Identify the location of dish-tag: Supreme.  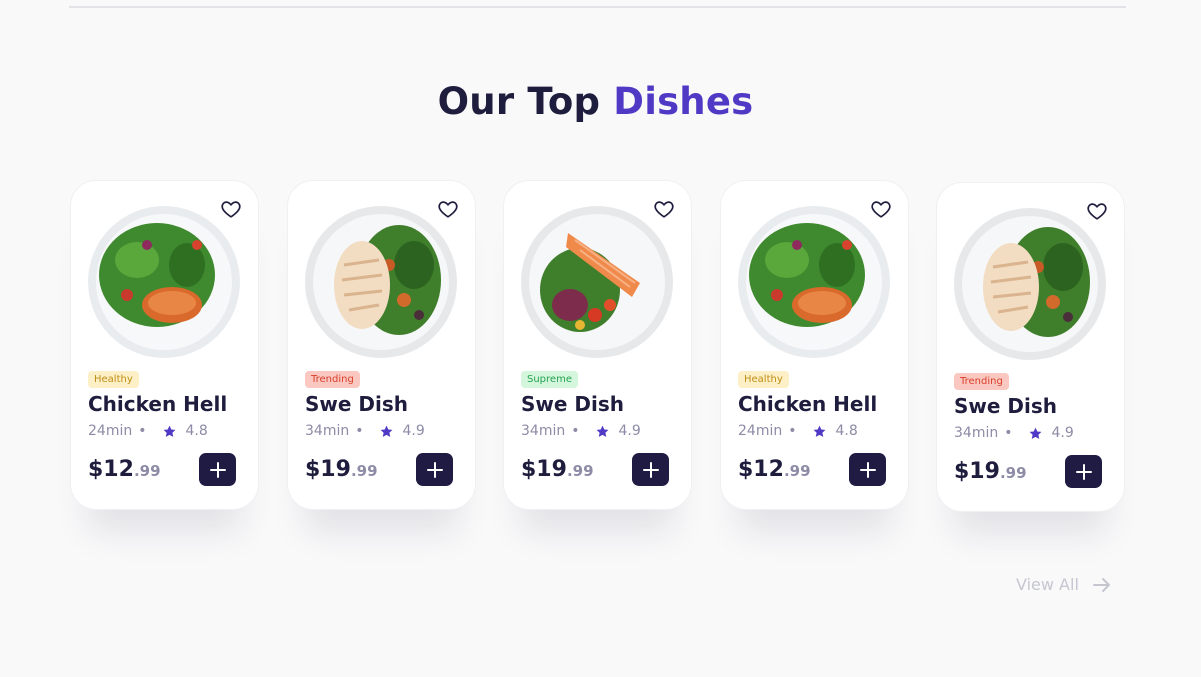
(549, 379).